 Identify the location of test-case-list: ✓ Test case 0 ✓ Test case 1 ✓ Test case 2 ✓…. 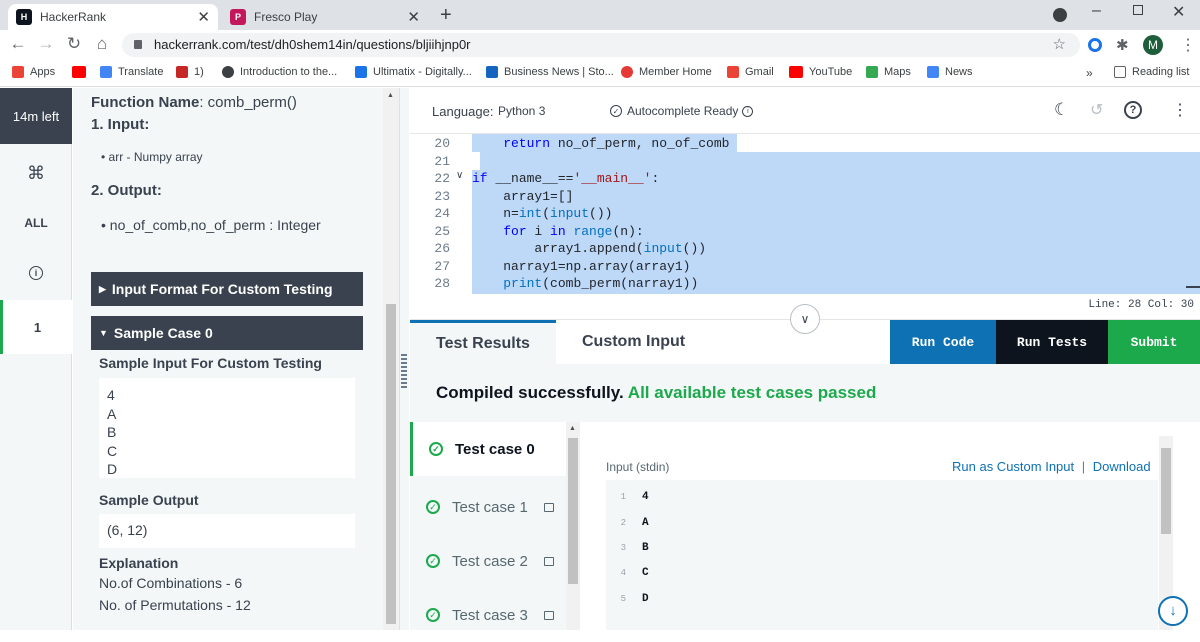
(488, 526).